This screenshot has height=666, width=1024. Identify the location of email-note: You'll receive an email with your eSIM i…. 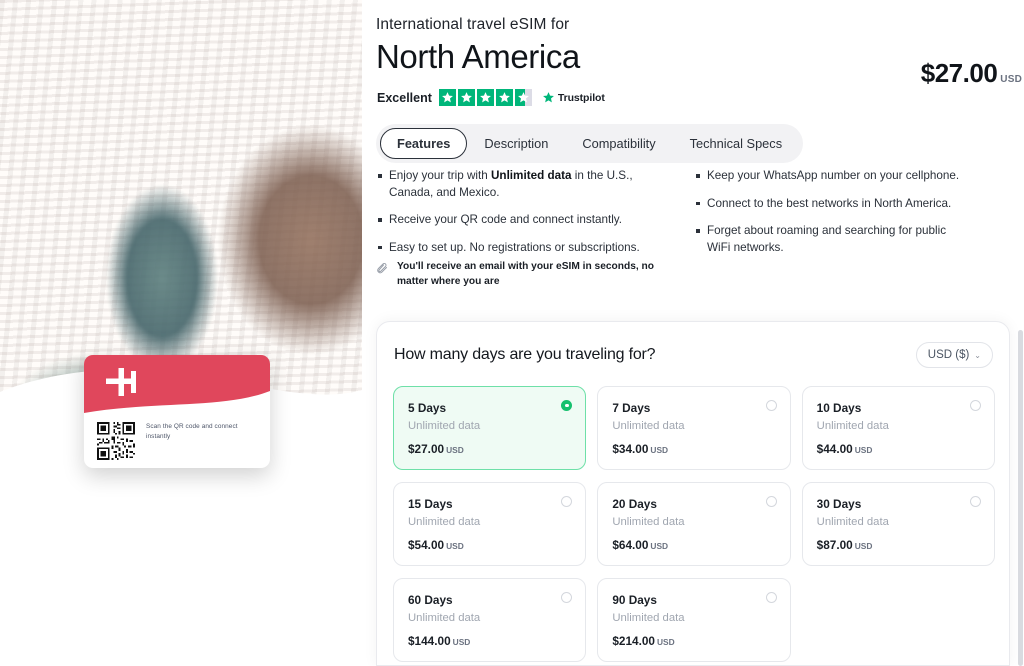
(526, 275).